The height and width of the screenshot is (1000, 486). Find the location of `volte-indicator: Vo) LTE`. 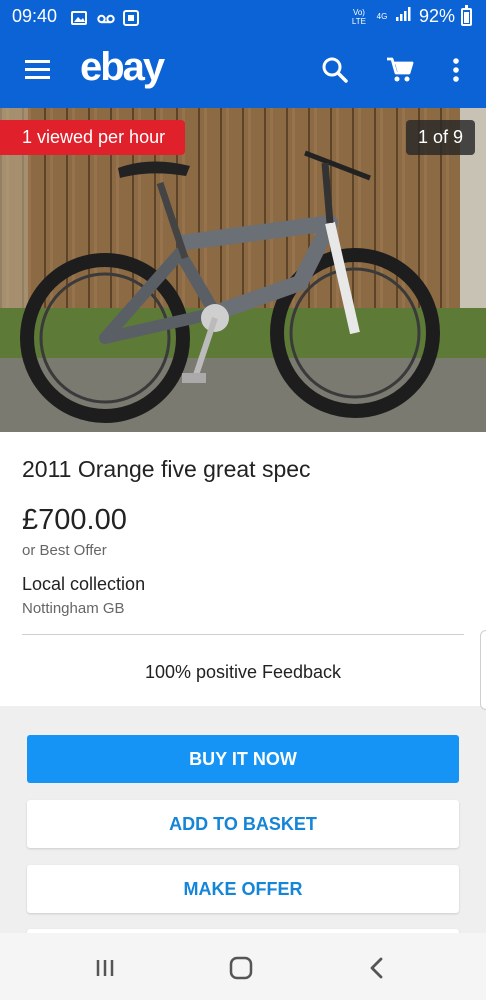

volte-indicator: Vo) LTE is located at coordinates (358, 16).